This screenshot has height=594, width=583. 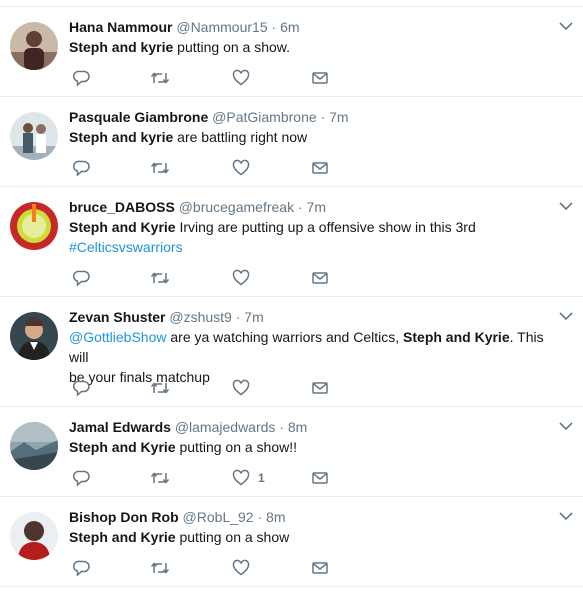 What do you see at coordinates (117, 337) in the screenshot?
I see `mention-link: @GottliebShow` at bounding box center [117, 337].